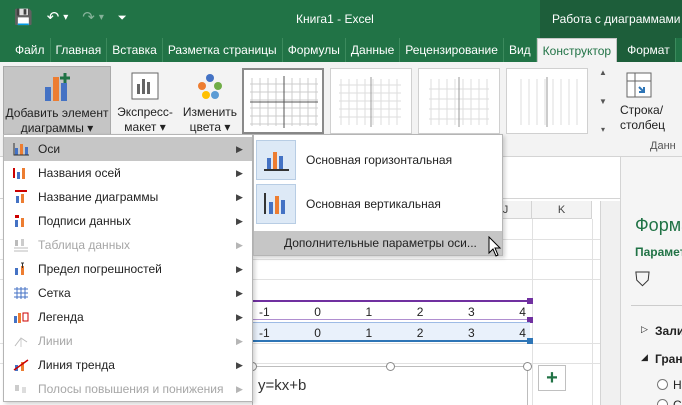 This screenshot has height=405, width=682. I want to click on radio-solid-line, so click(662, 402).